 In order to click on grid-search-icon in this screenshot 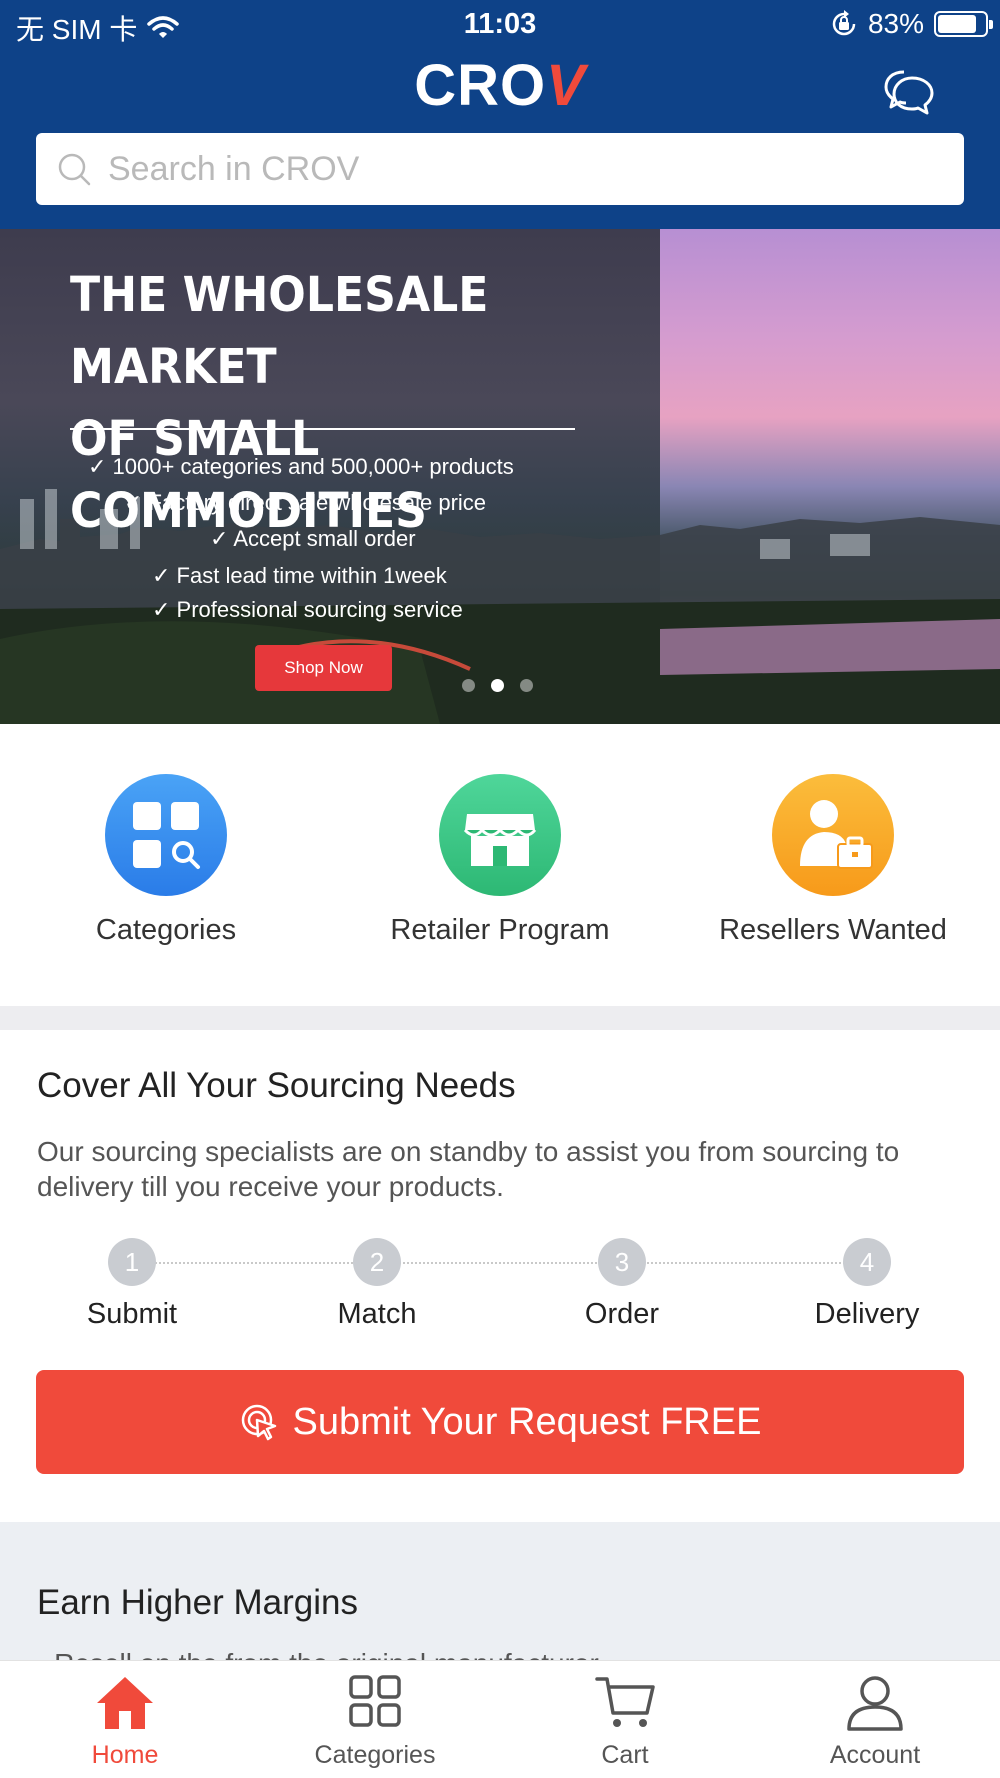, I will do `click(166, 835)`.